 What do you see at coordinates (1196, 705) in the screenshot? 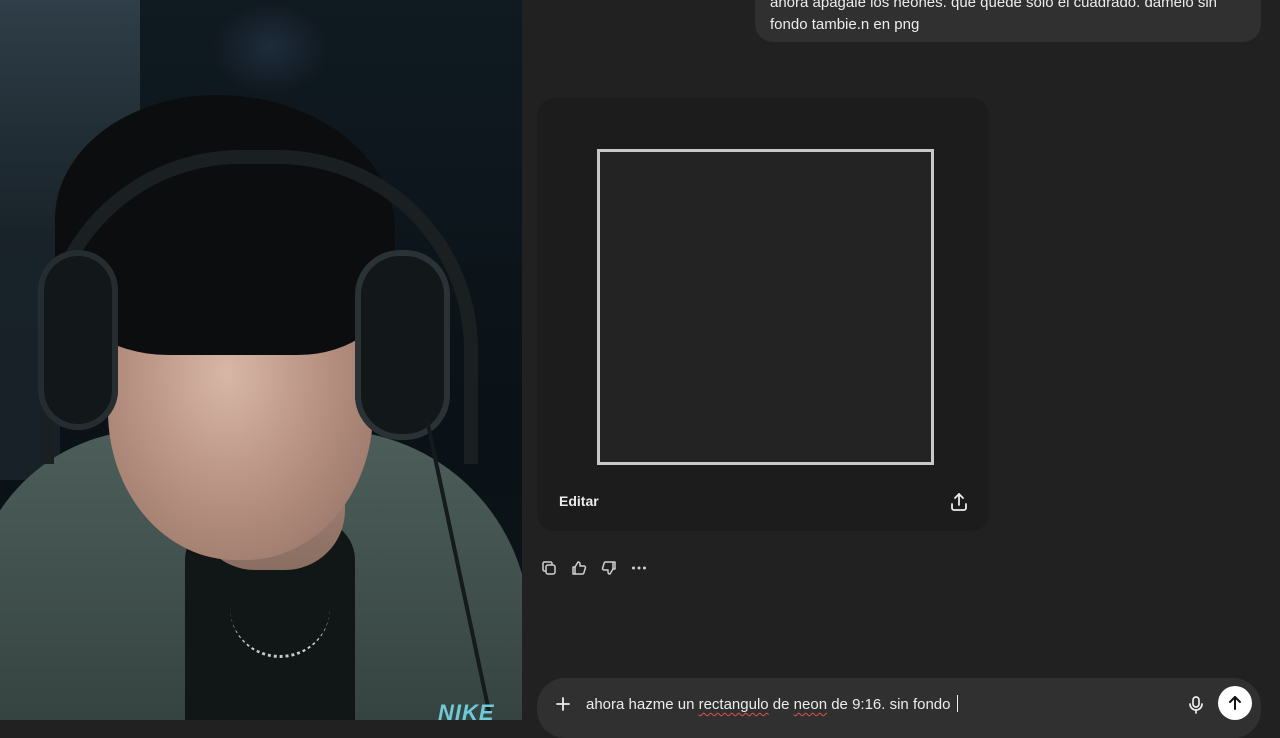
I see `microphone-icon` at bounding box center [1196, 705].